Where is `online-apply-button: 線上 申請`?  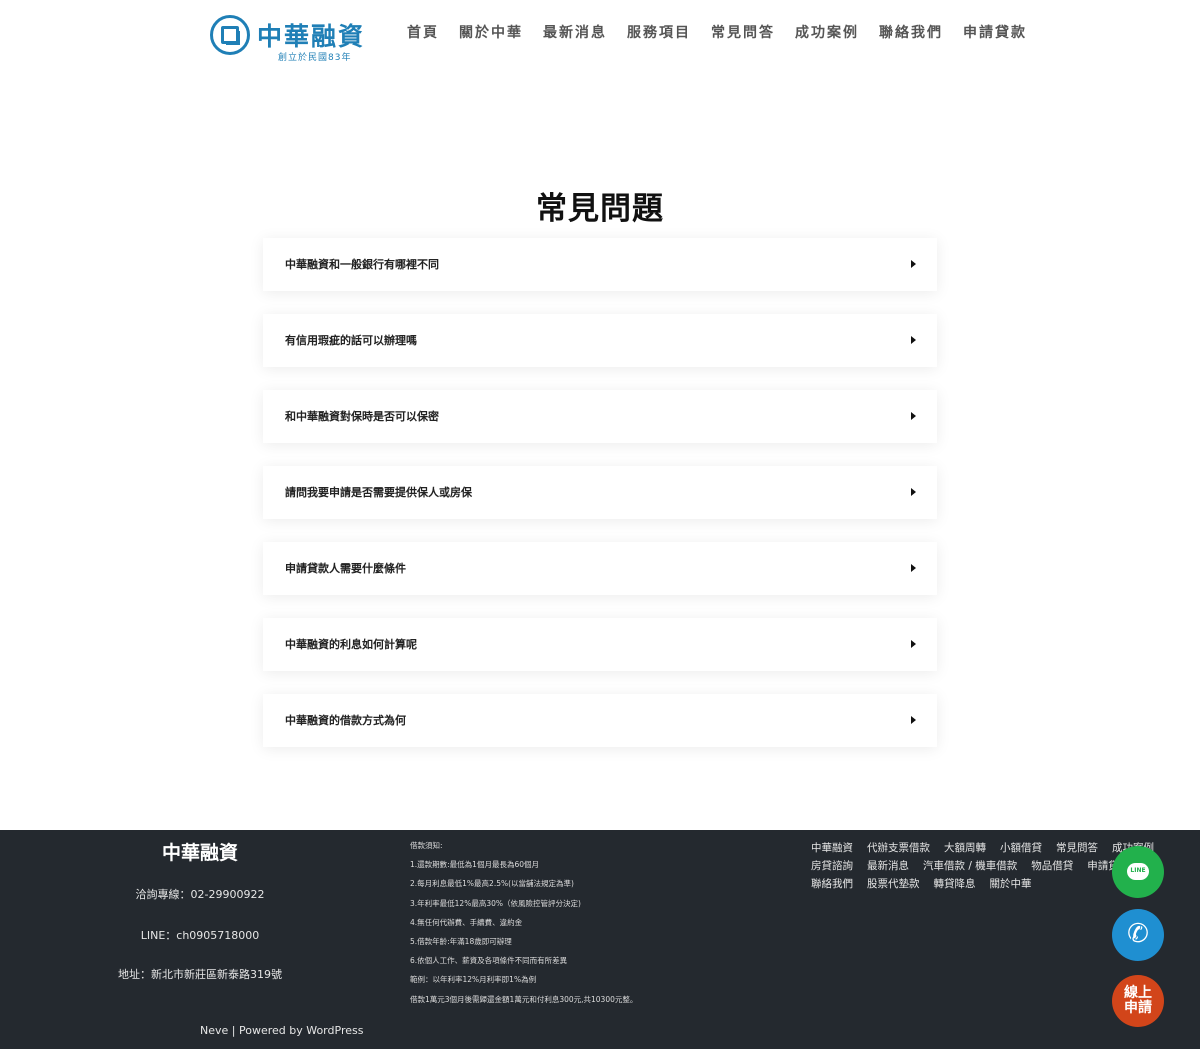 online-apply-button: 線上 申請 is located at coordinates (1138, 1001).